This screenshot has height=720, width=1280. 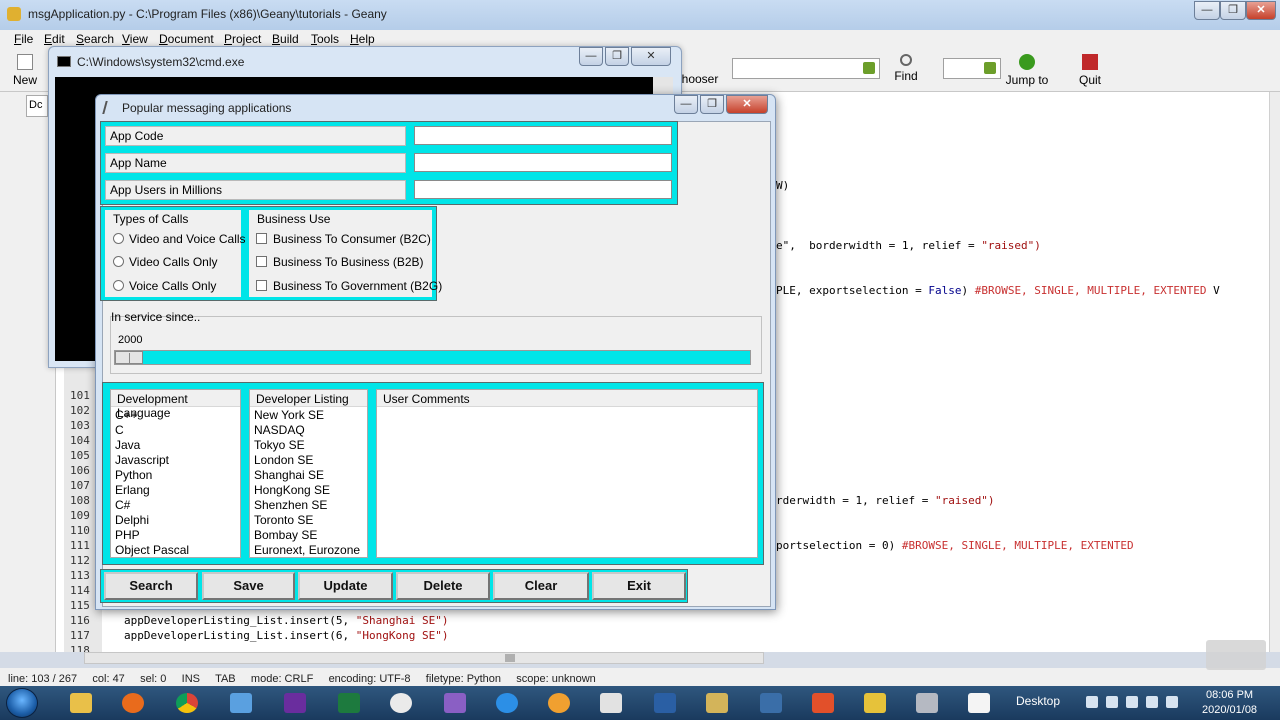 What do you see at coordinates (1038, 701) in the screenshot?
I see `desktop-toolbar-label: Desktop` at bounding box center [1038, 701].